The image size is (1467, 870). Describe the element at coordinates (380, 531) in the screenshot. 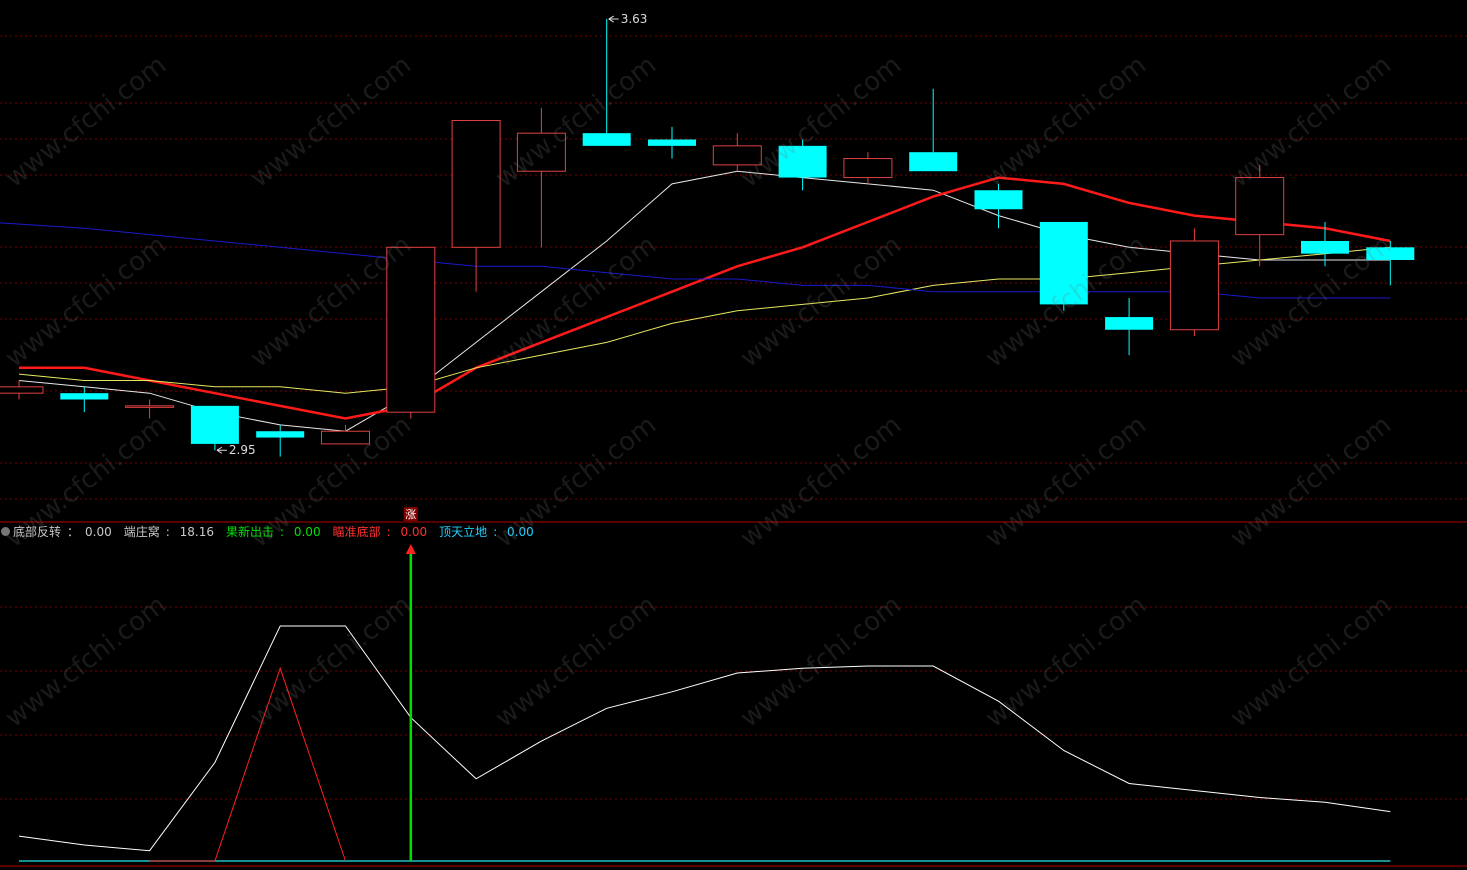

I see `legend-item-3: 瞄准底部: 0.00` at that location.